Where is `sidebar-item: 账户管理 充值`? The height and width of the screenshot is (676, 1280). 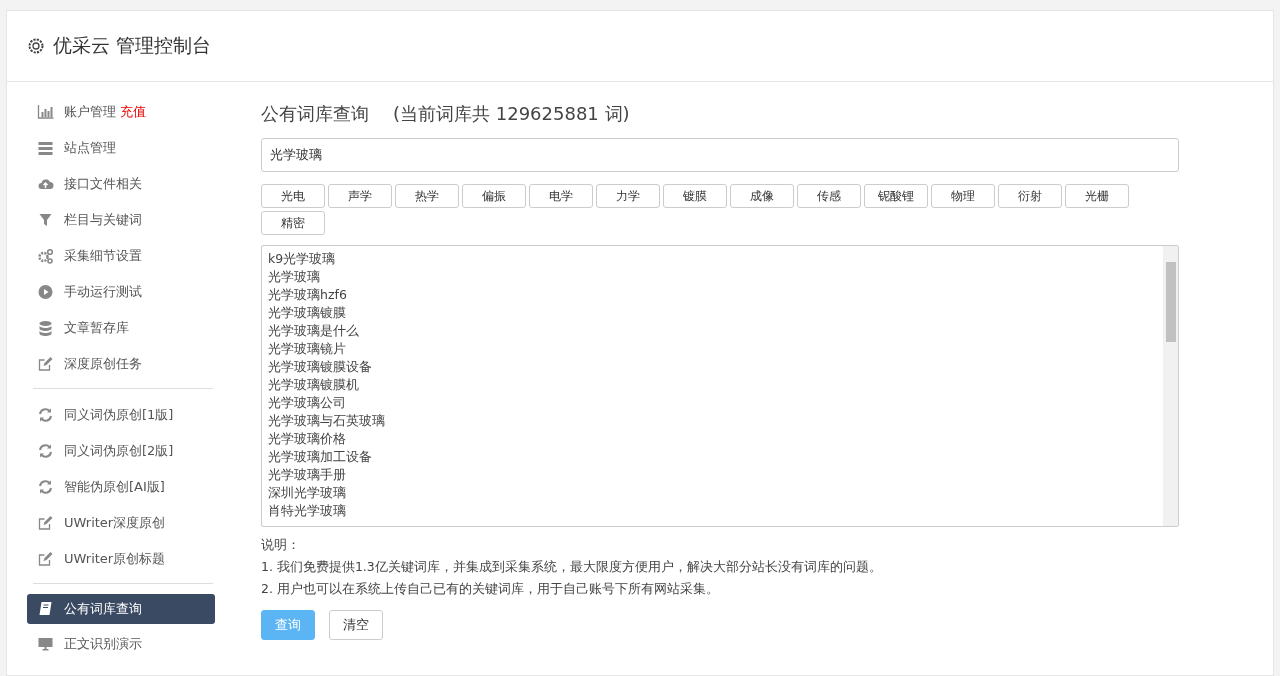
sidebar-item: 账户管理 充值 is located at coordinates (121, 112).